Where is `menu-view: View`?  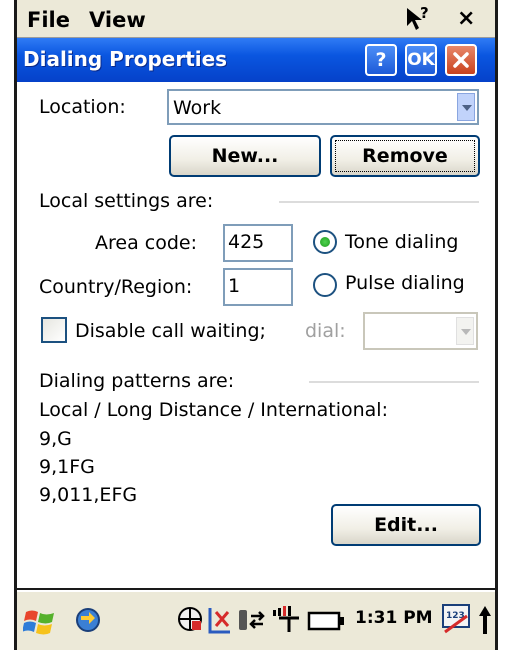 menu-view: View is located at coordinates (117, 20).